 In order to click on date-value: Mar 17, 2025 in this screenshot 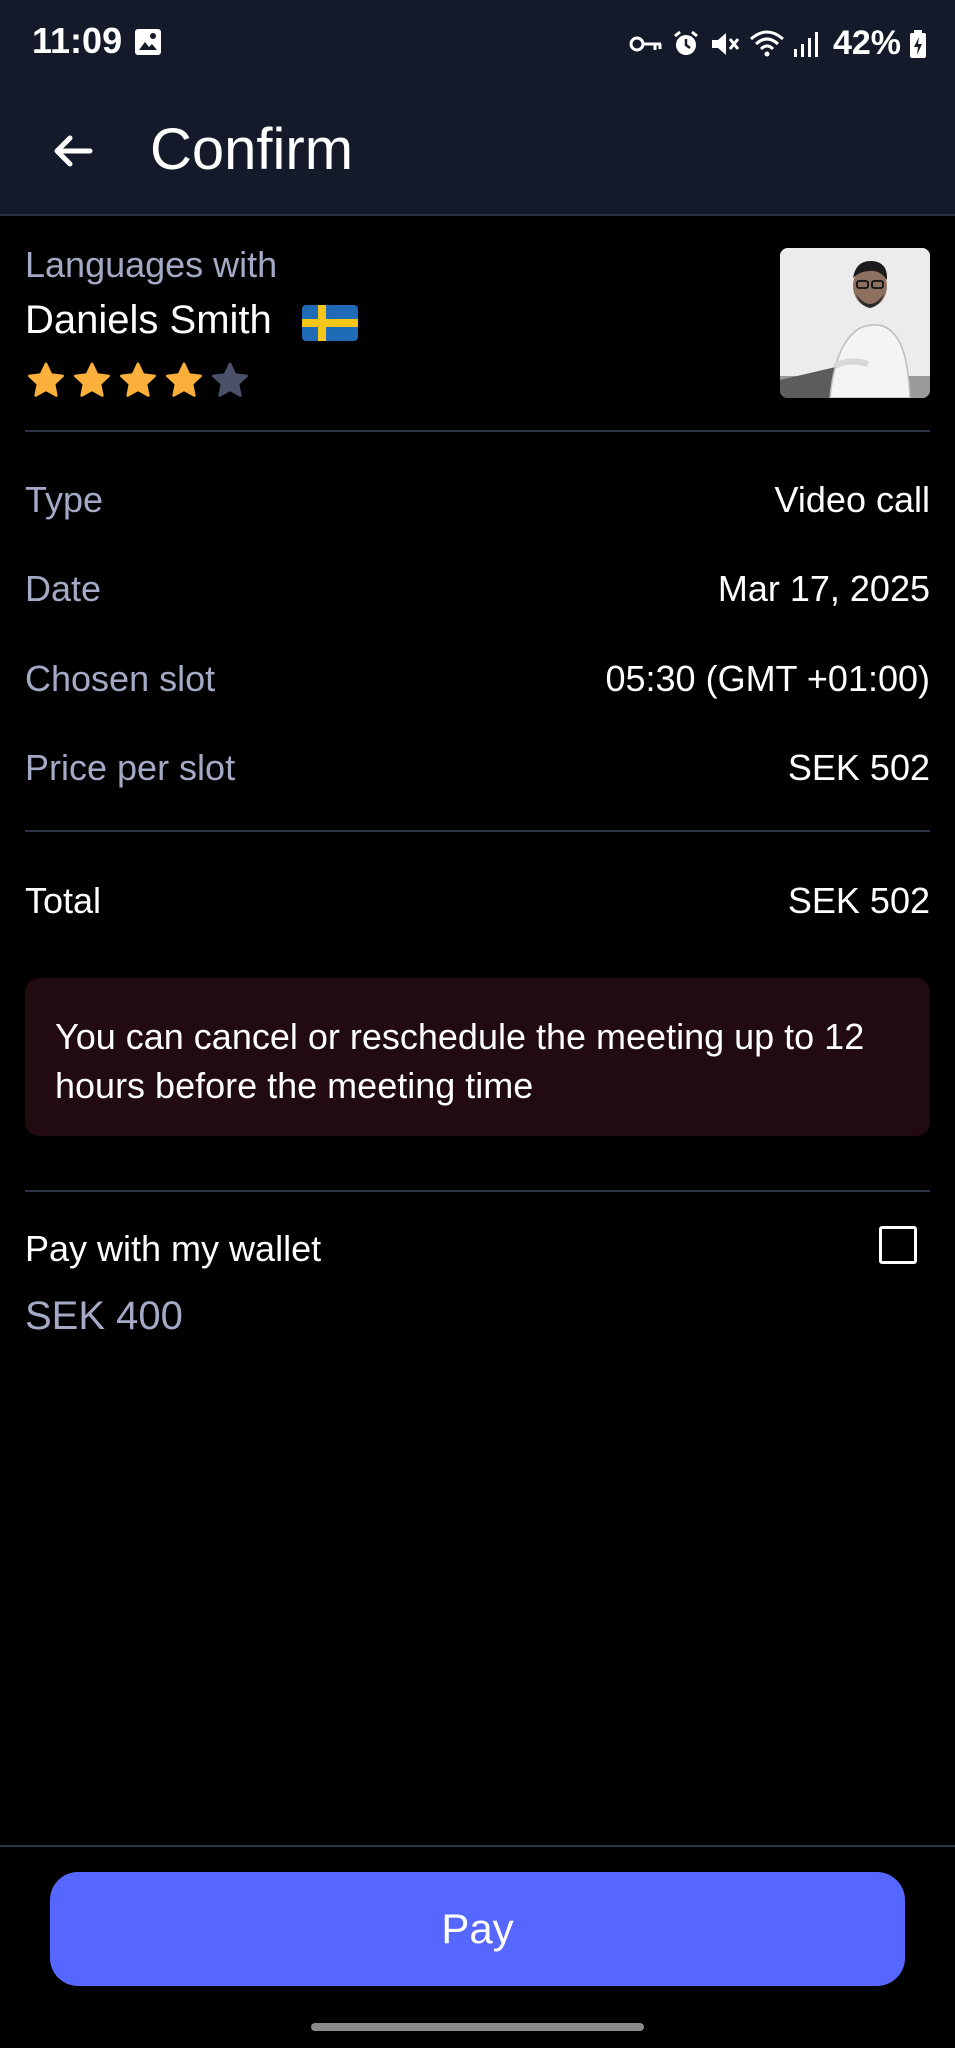, I will do `click(823, 588)`.